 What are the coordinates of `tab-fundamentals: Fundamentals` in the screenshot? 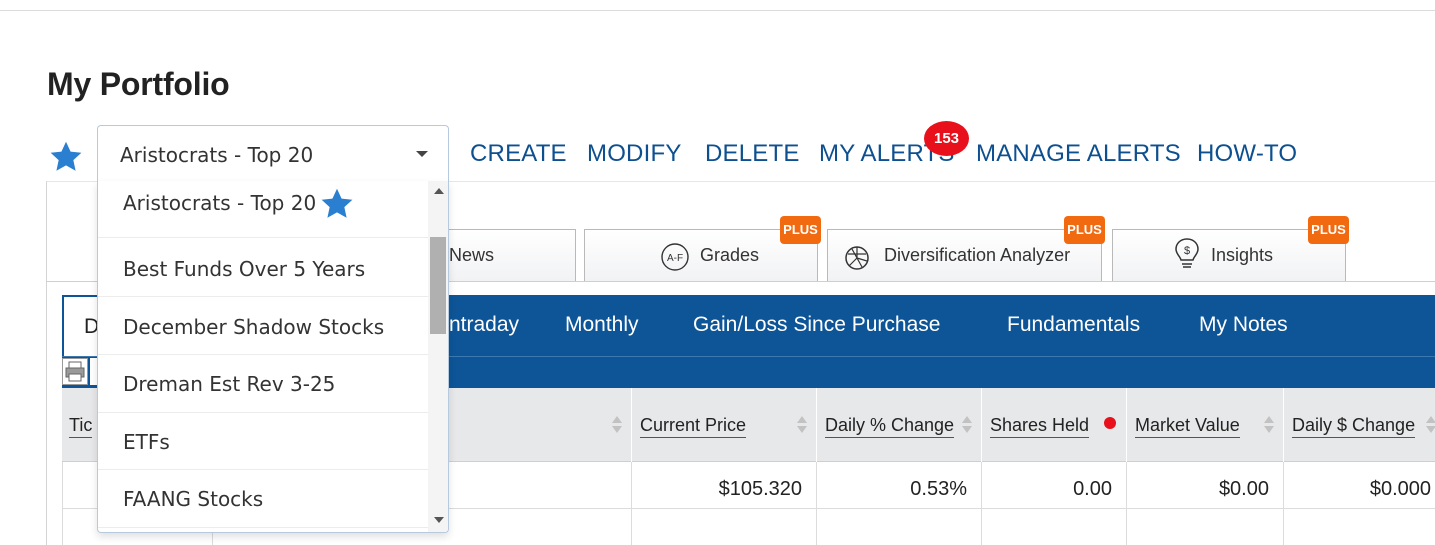 It's located at (1073, 325).